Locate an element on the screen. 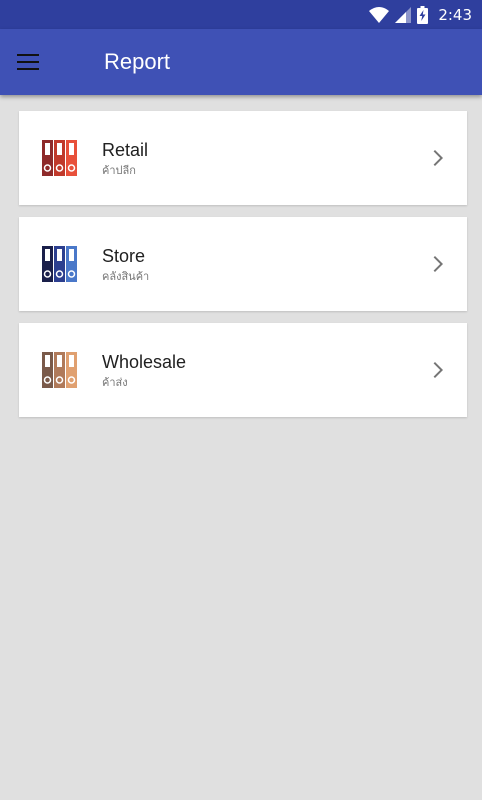 The width and height of the screenshot is (482, 800). battery-charging-icon is located at coordinates (423, 15).